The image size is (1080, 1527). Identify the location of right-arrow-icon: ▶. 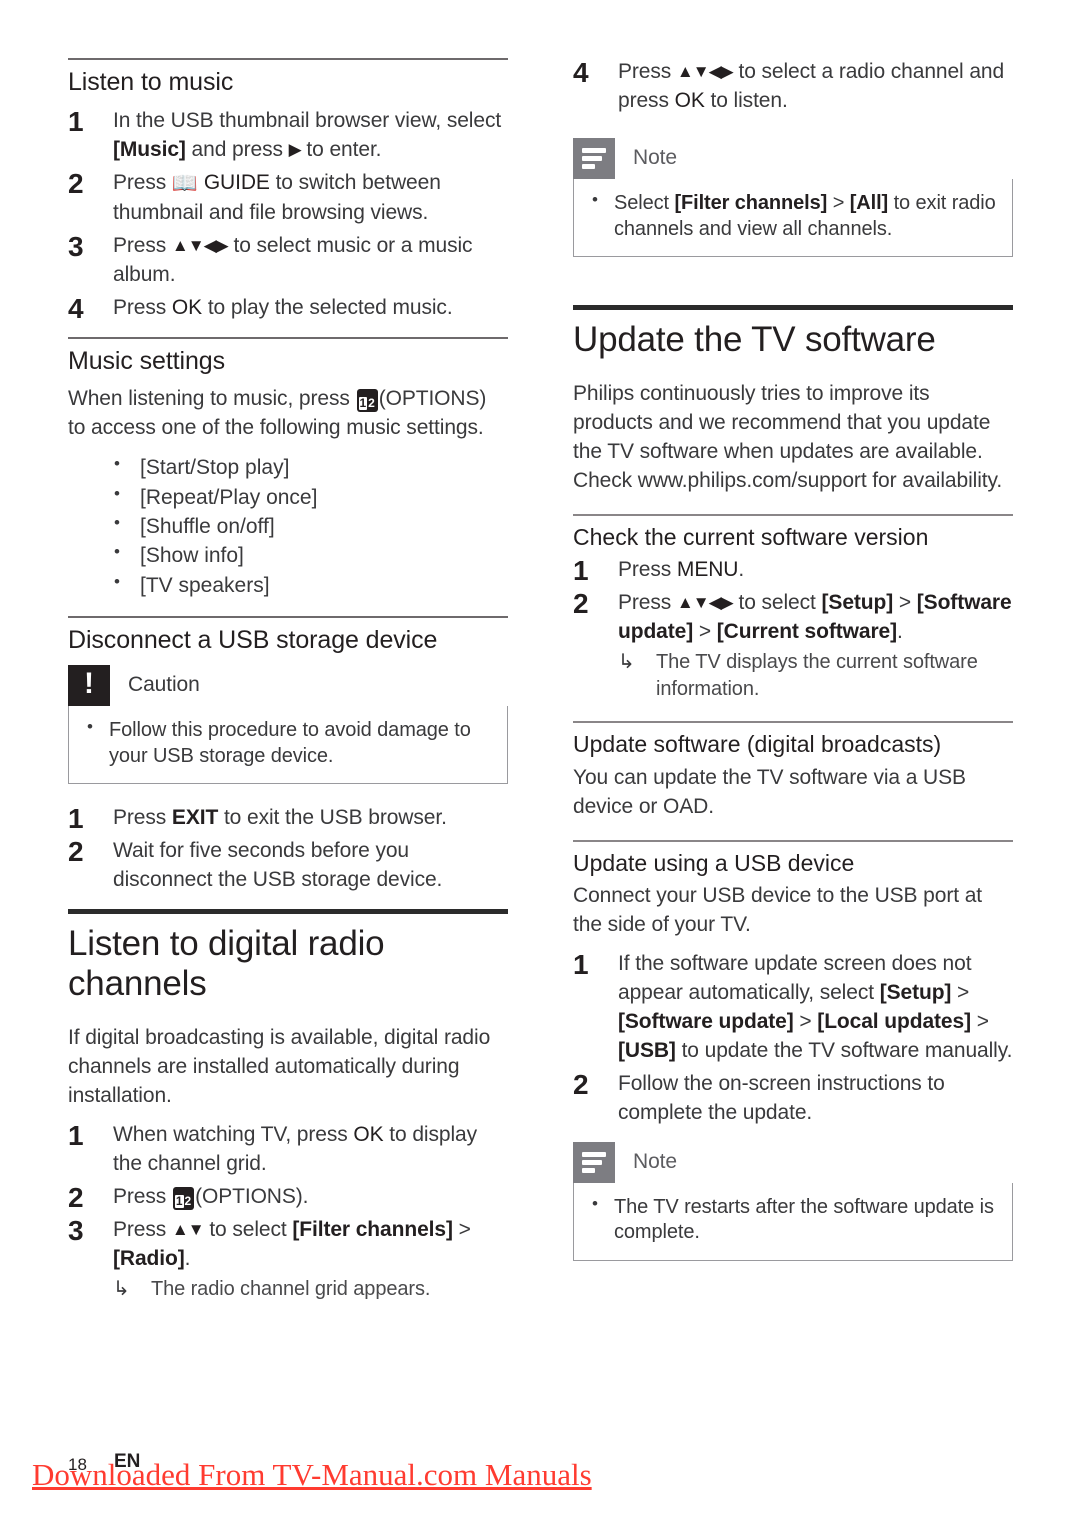
(295, 149).